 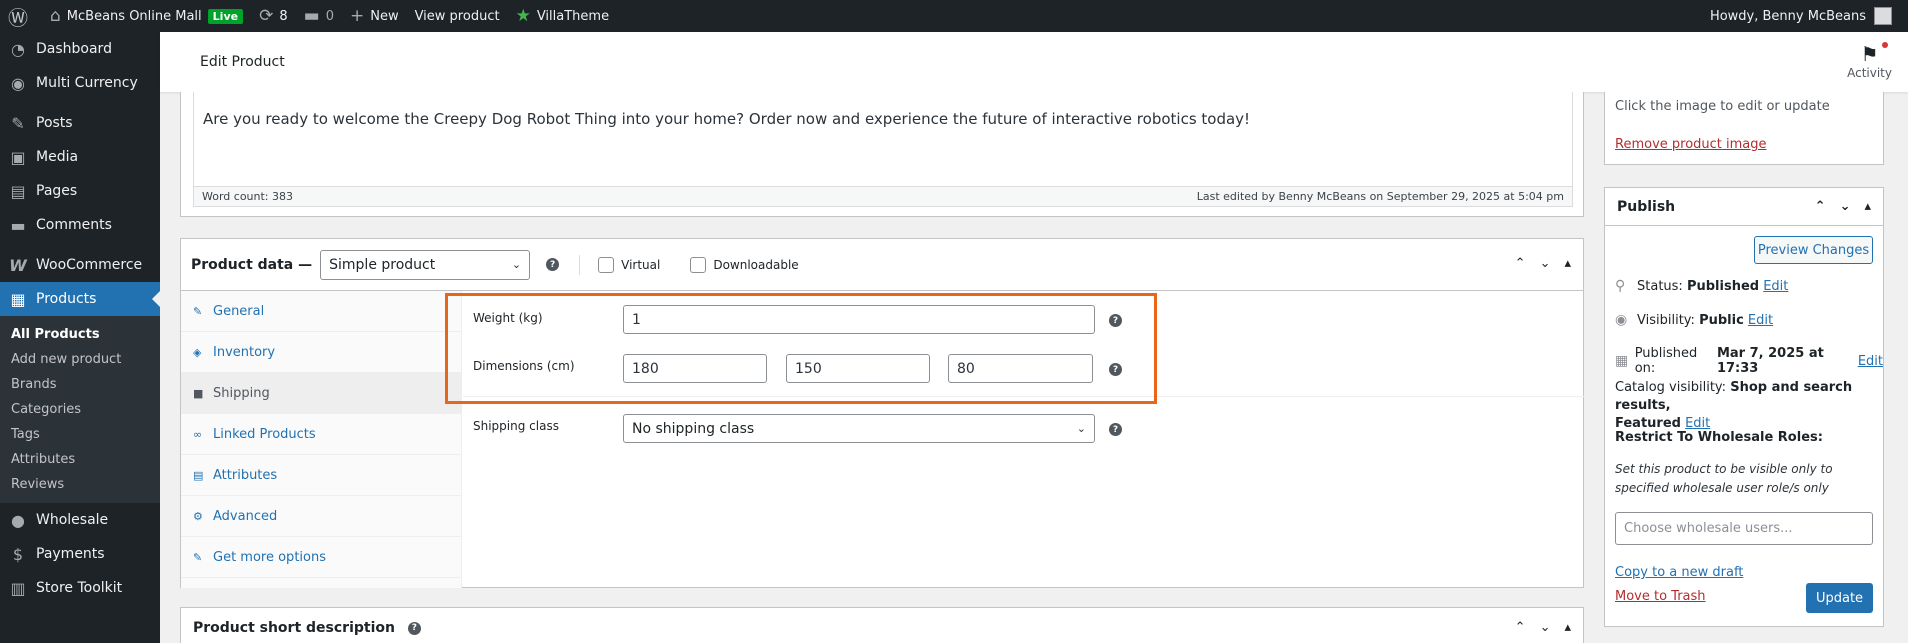 What do you see at coordinates (457, 16) in the screenshot?
I see `view-product-link: View product` at bounding box center [457, 16].